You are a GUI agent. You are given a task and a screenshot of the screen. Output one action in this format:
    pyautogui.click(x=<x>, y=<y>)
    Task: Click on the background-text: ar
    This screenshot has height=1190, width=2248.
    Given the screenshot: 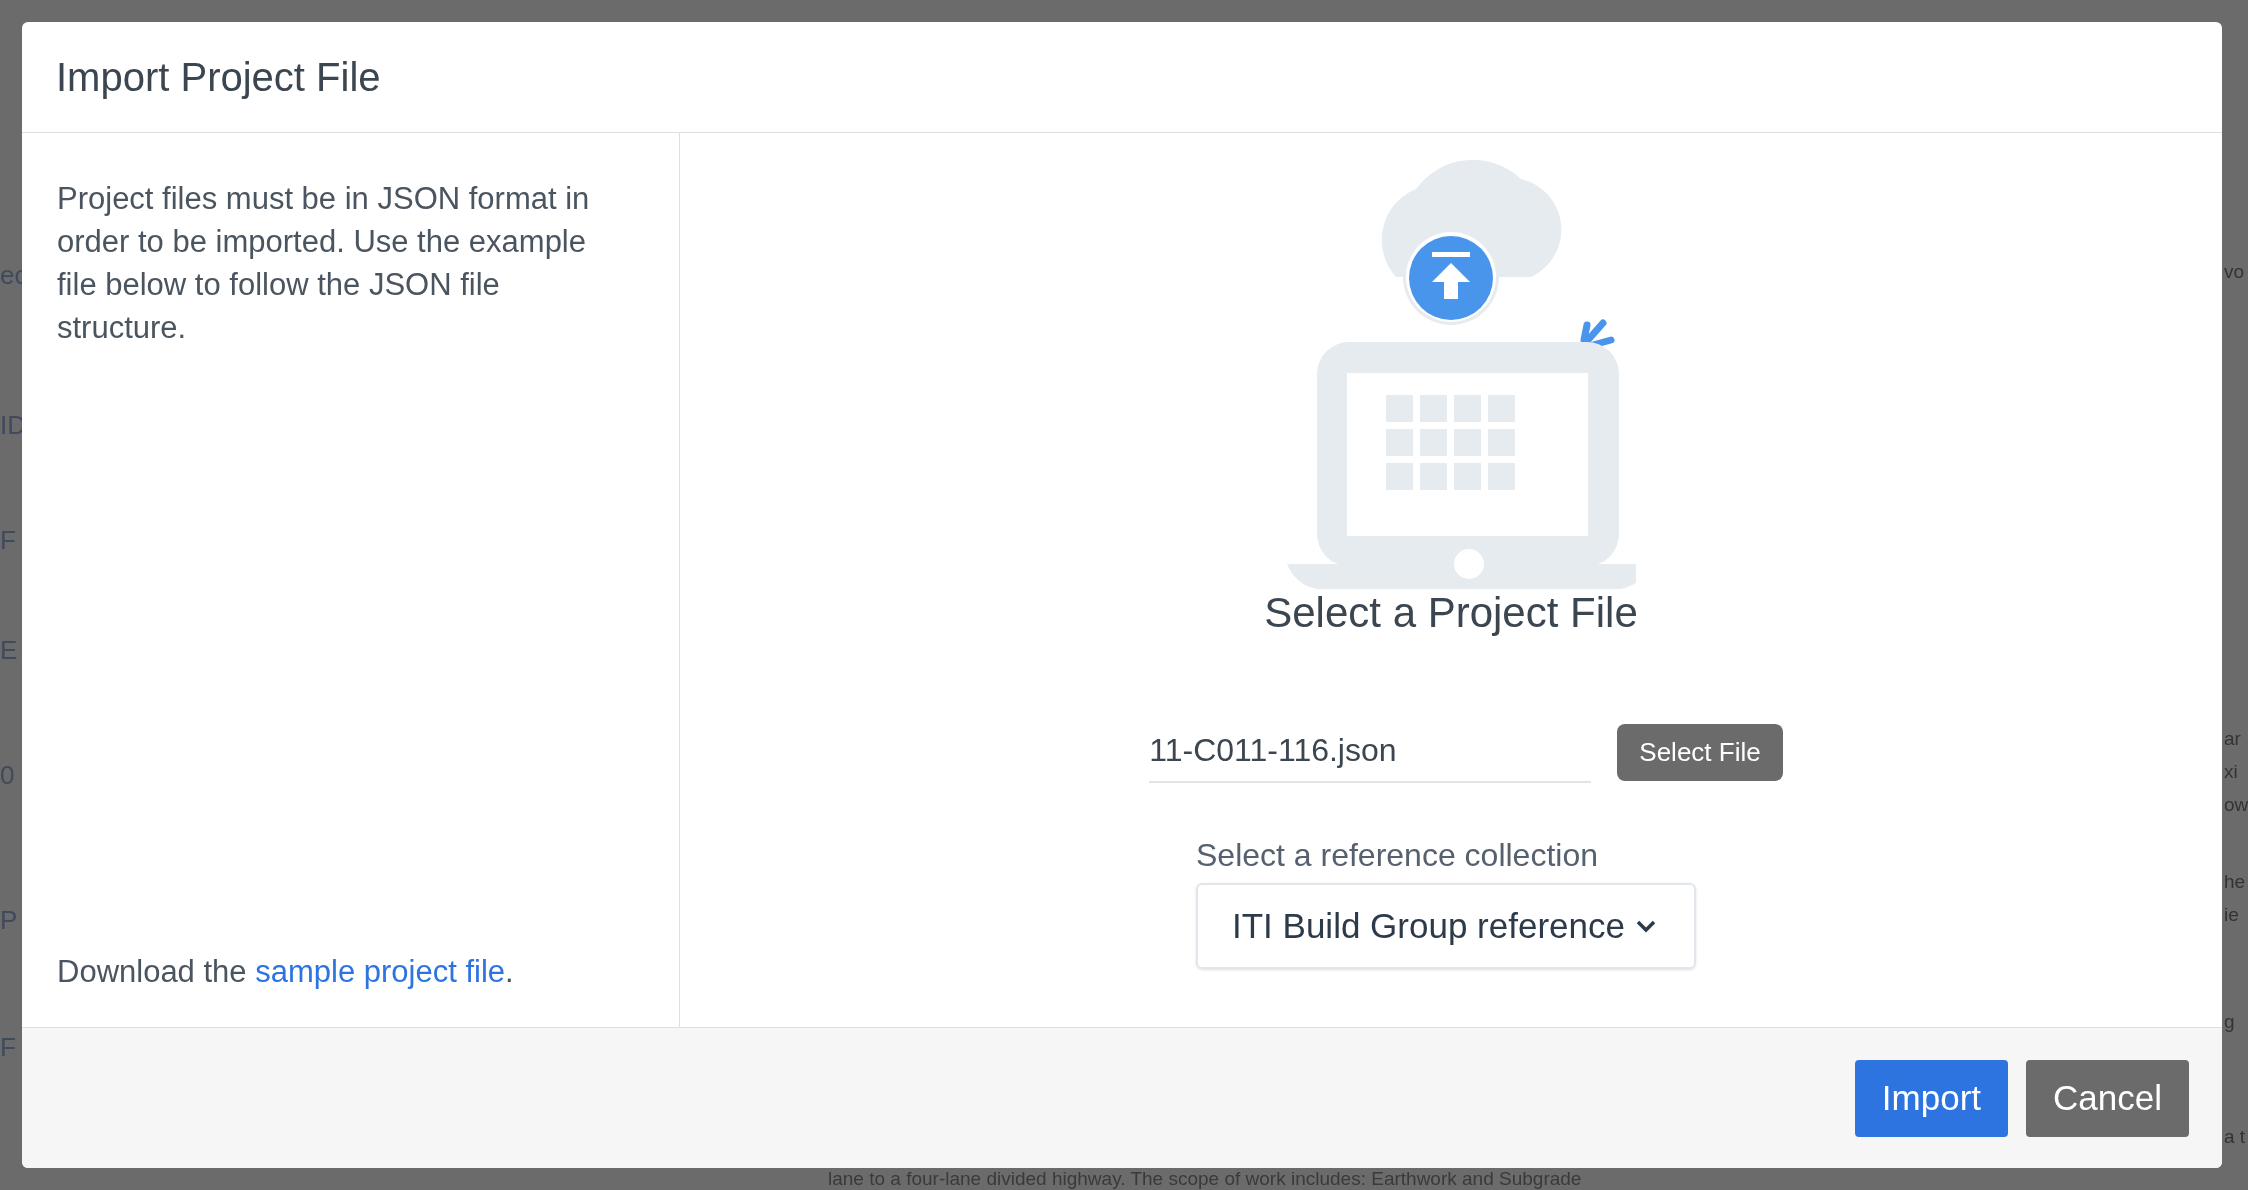 What is the action you would take?
    pyautogui.click(x=2232, y=739)
    